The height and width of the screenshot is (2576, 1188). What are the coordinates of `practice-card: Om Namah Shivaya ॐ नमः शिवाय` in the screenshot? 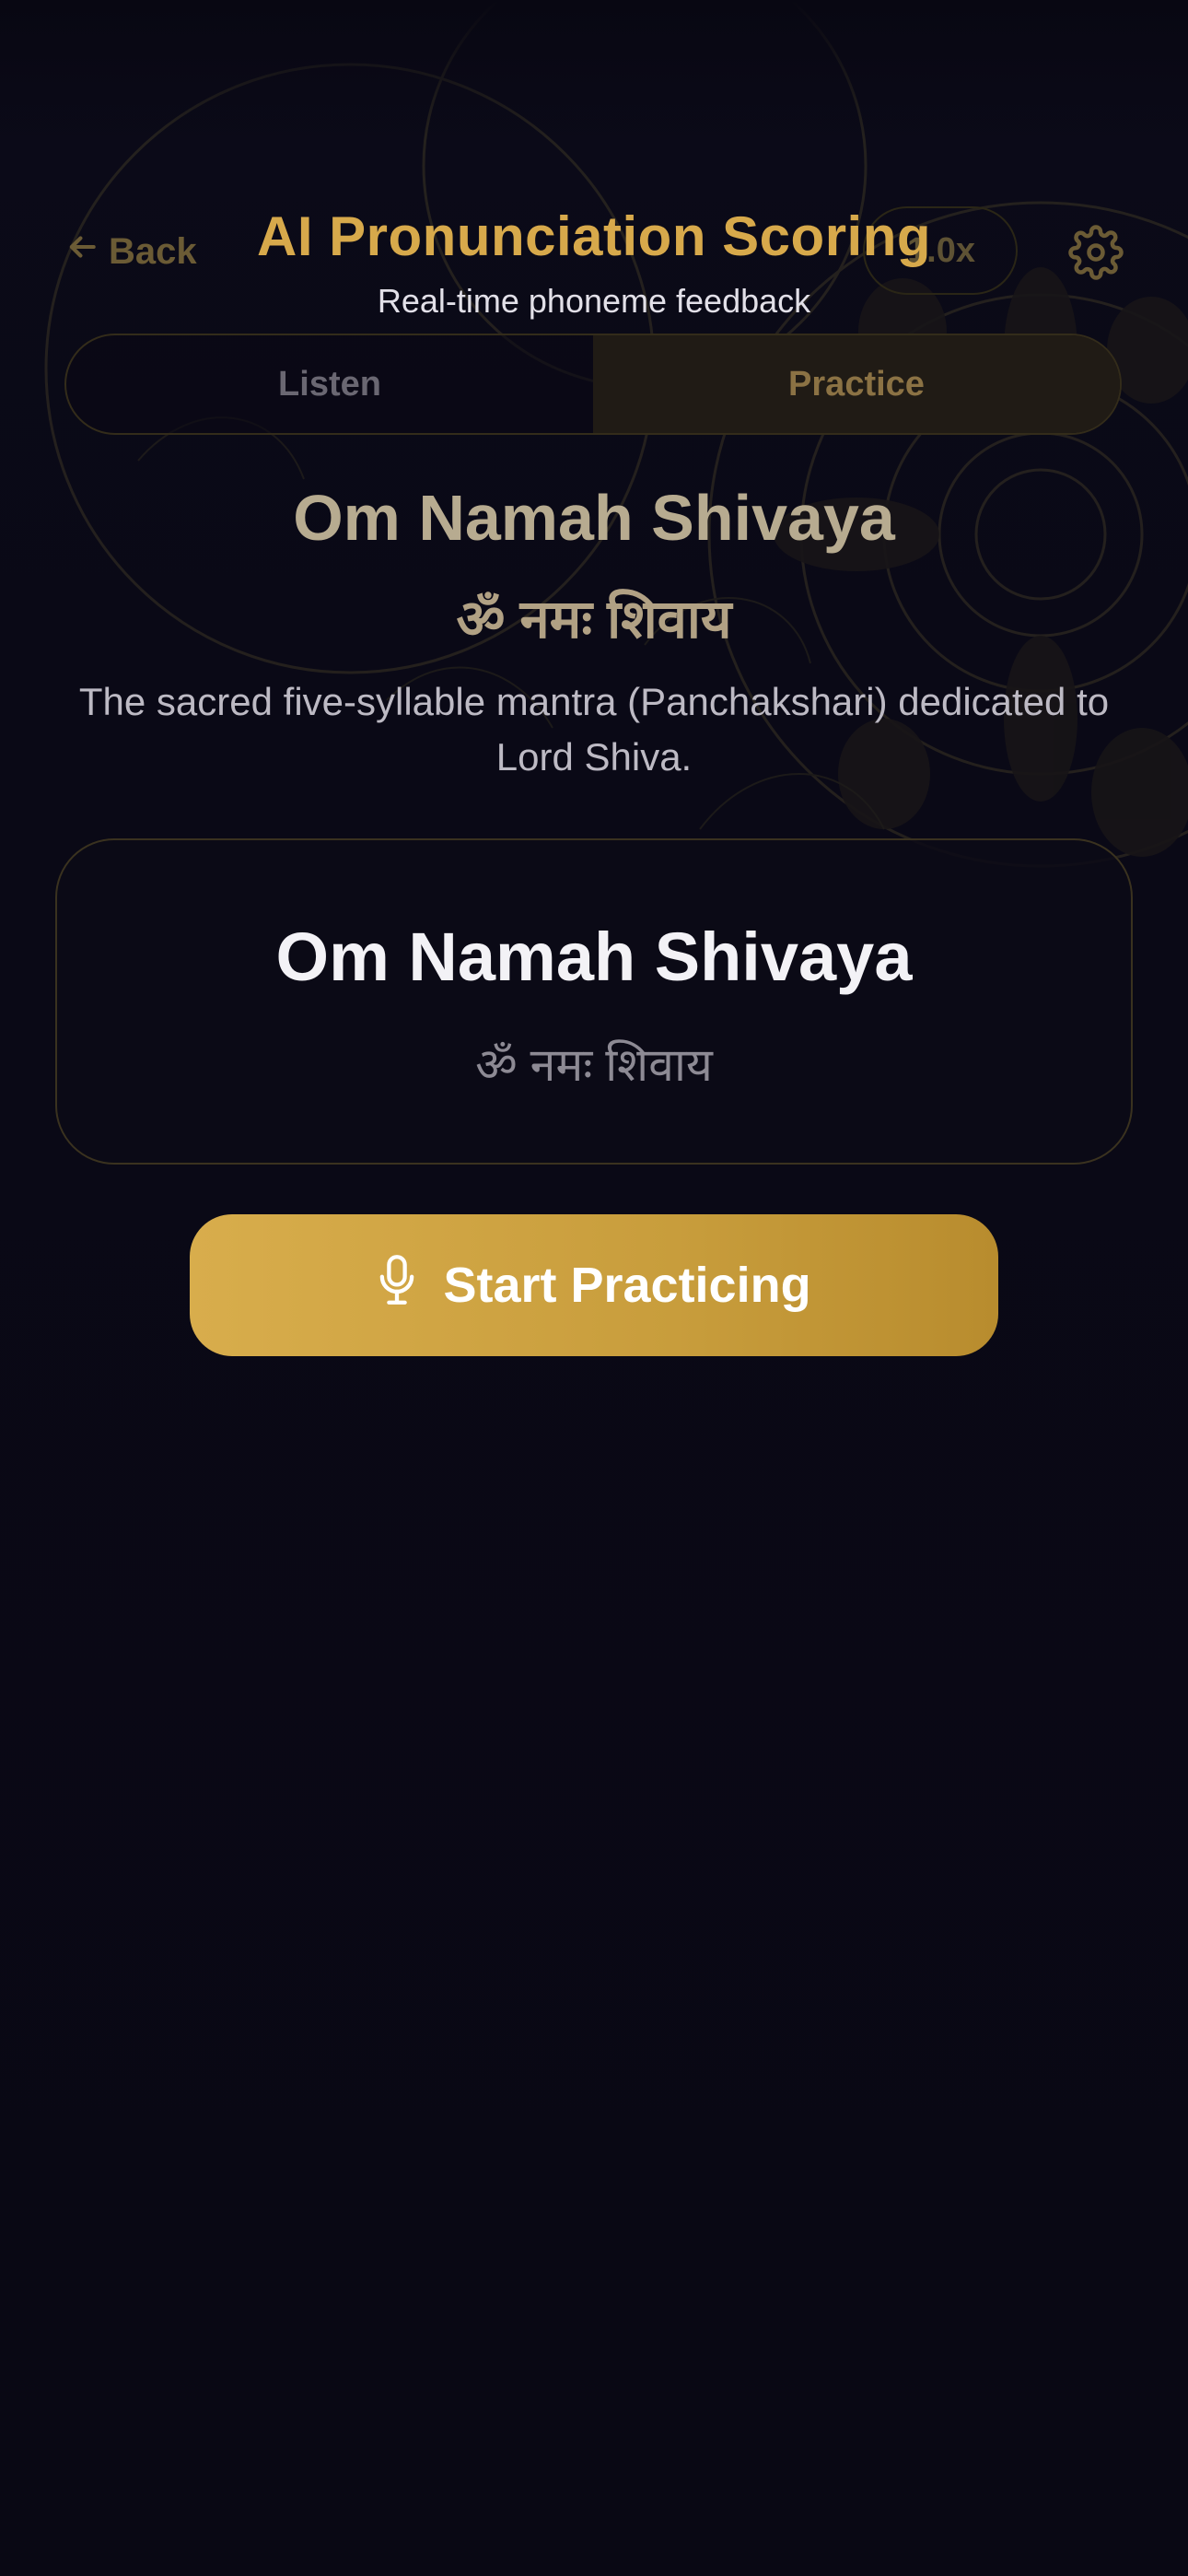 It's located at (594, 1001).